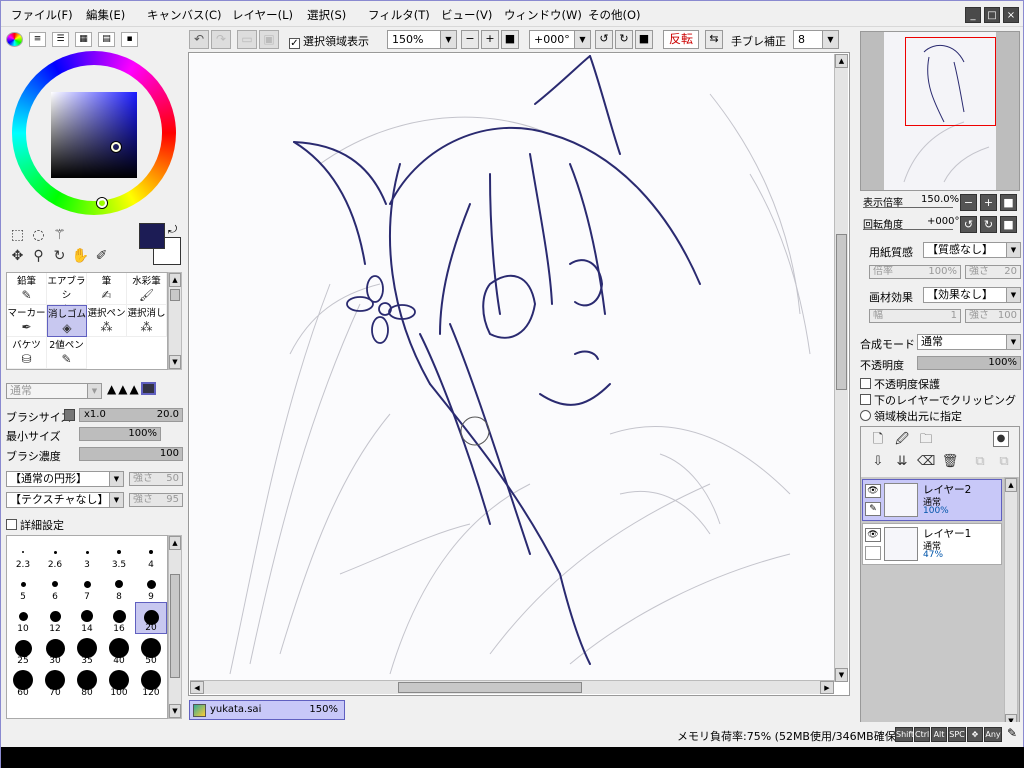  What do you see at coordinates (27, 289) in the screenshot?
I see `tool-pencil: 鉛筆 ✎` at bounding box center [27, 289].